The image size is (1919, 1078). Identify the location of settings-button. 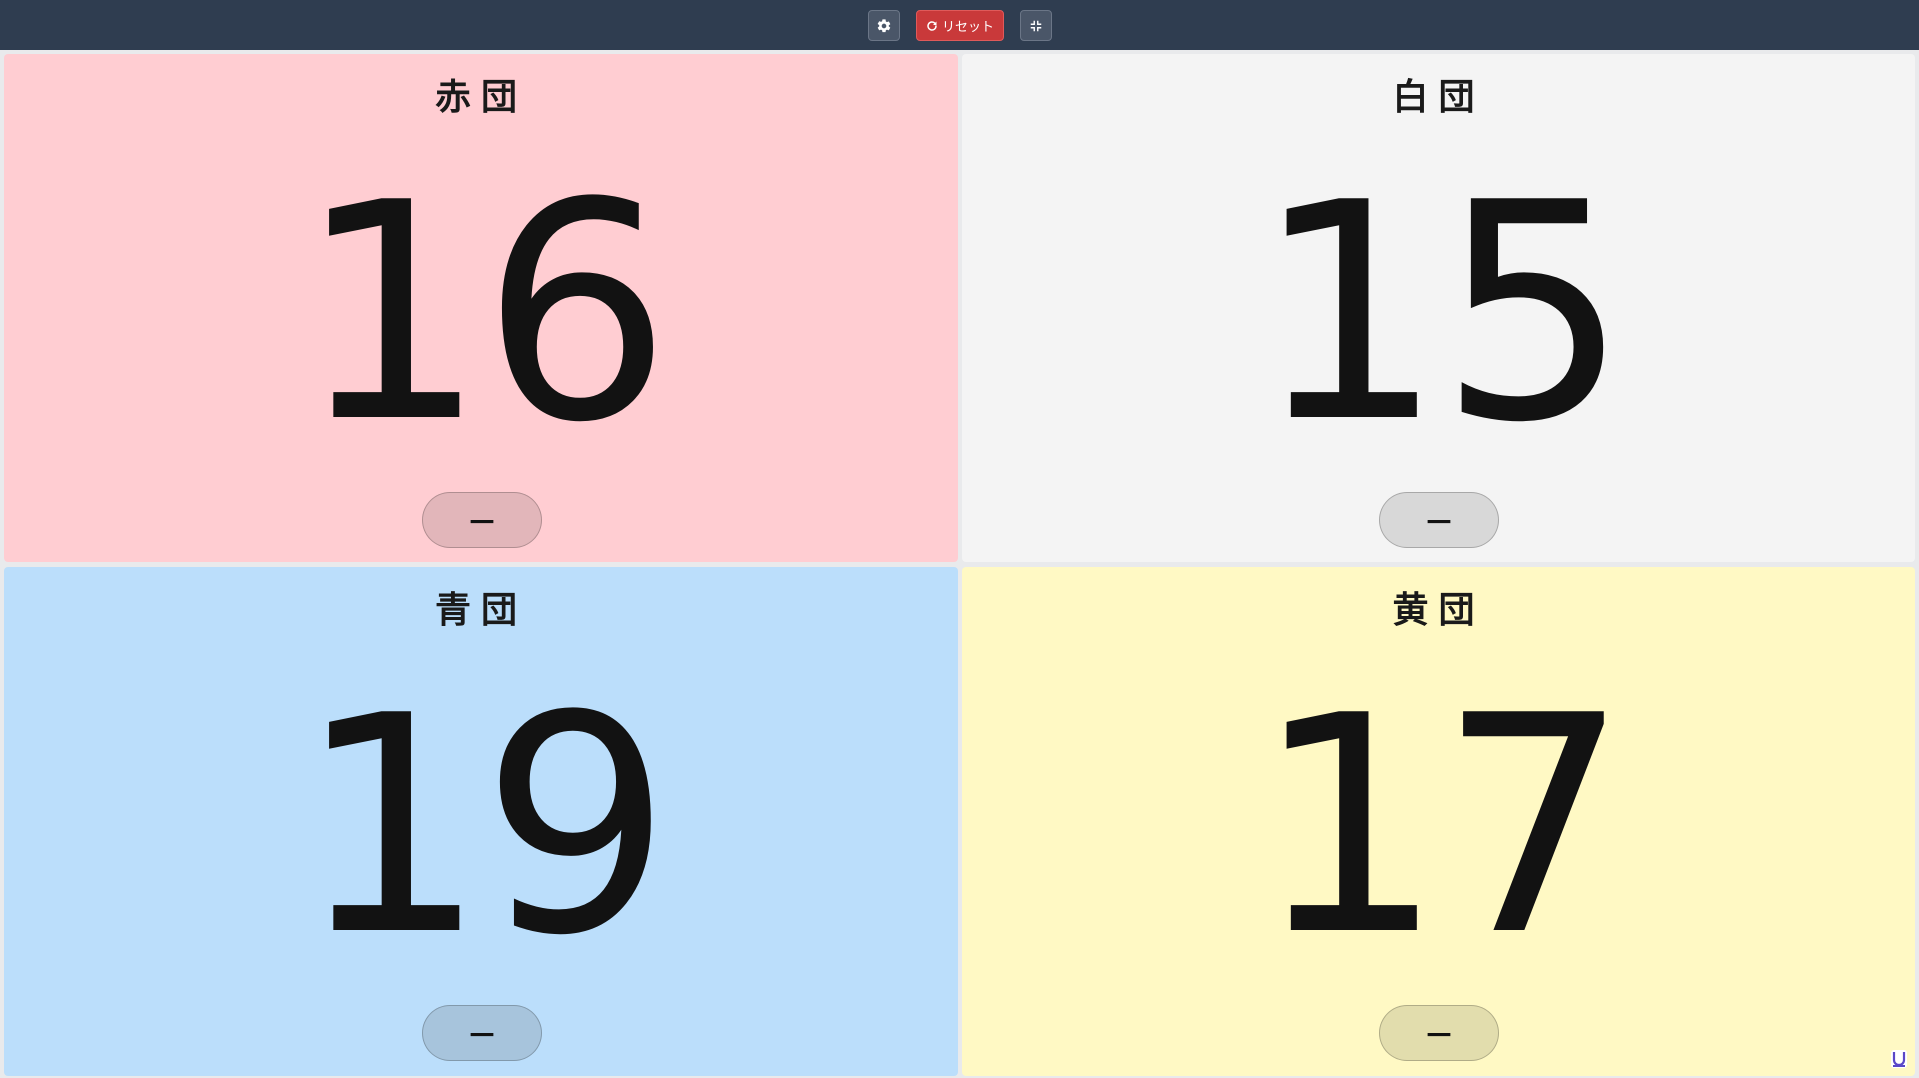
(884, 25).